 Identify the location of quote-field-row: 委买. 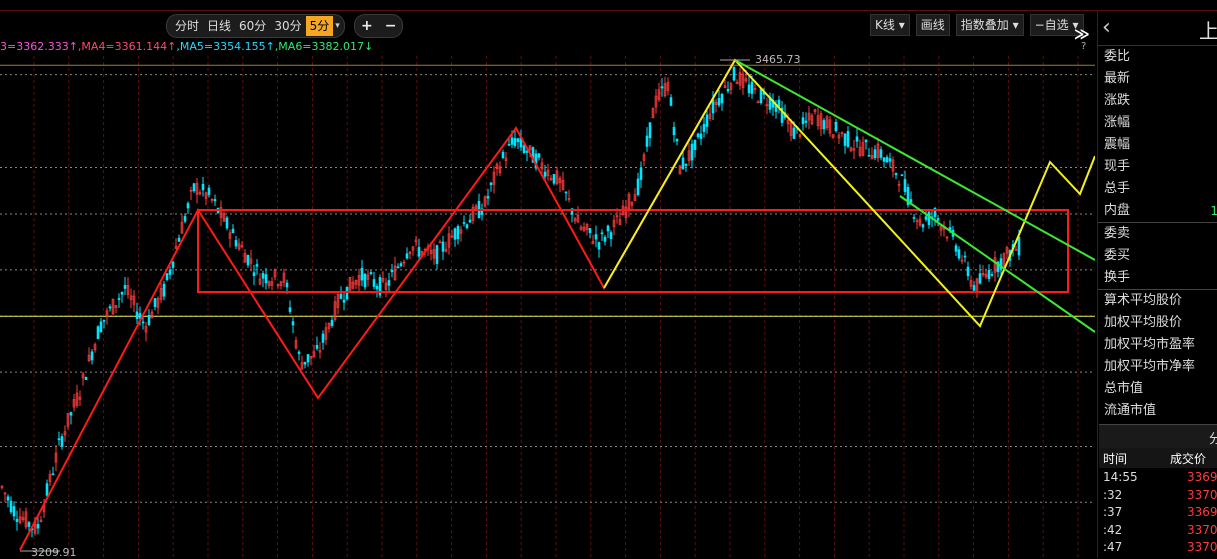
(1157, 256).